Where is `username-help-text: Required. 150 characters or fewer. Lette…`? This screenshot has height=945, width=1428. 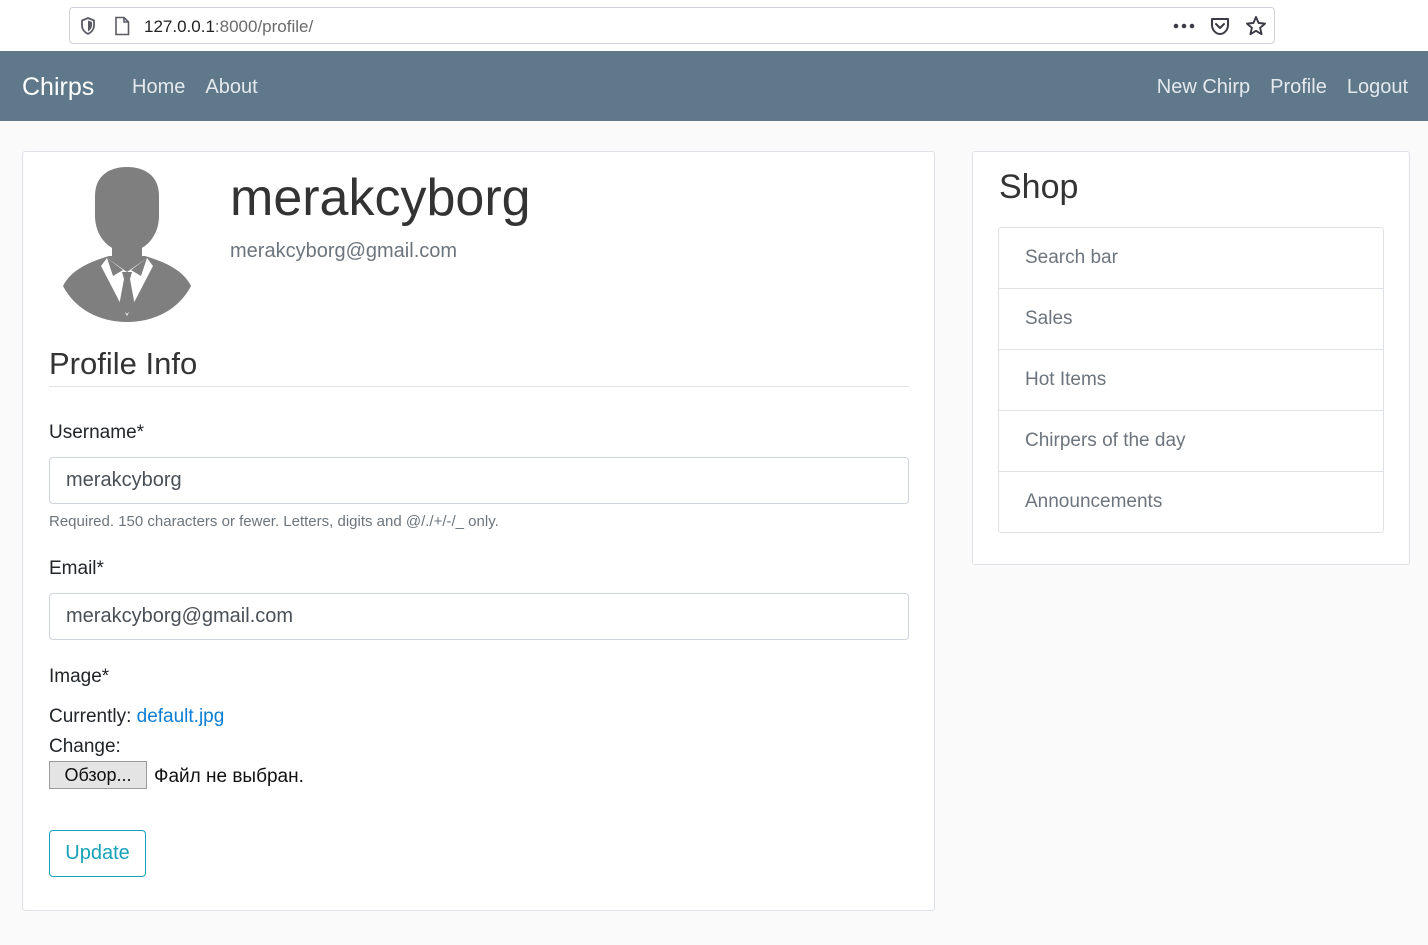 username-help-text: Required. 150 characters or fewer. Lette… is located at coordinates (274, 521).